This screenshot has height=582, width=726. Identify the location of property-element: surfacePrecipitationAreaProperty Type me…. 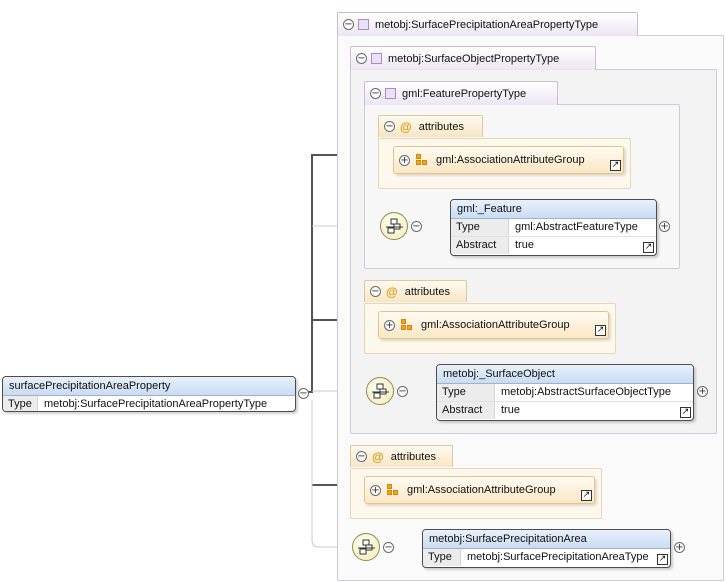
(149, 394).